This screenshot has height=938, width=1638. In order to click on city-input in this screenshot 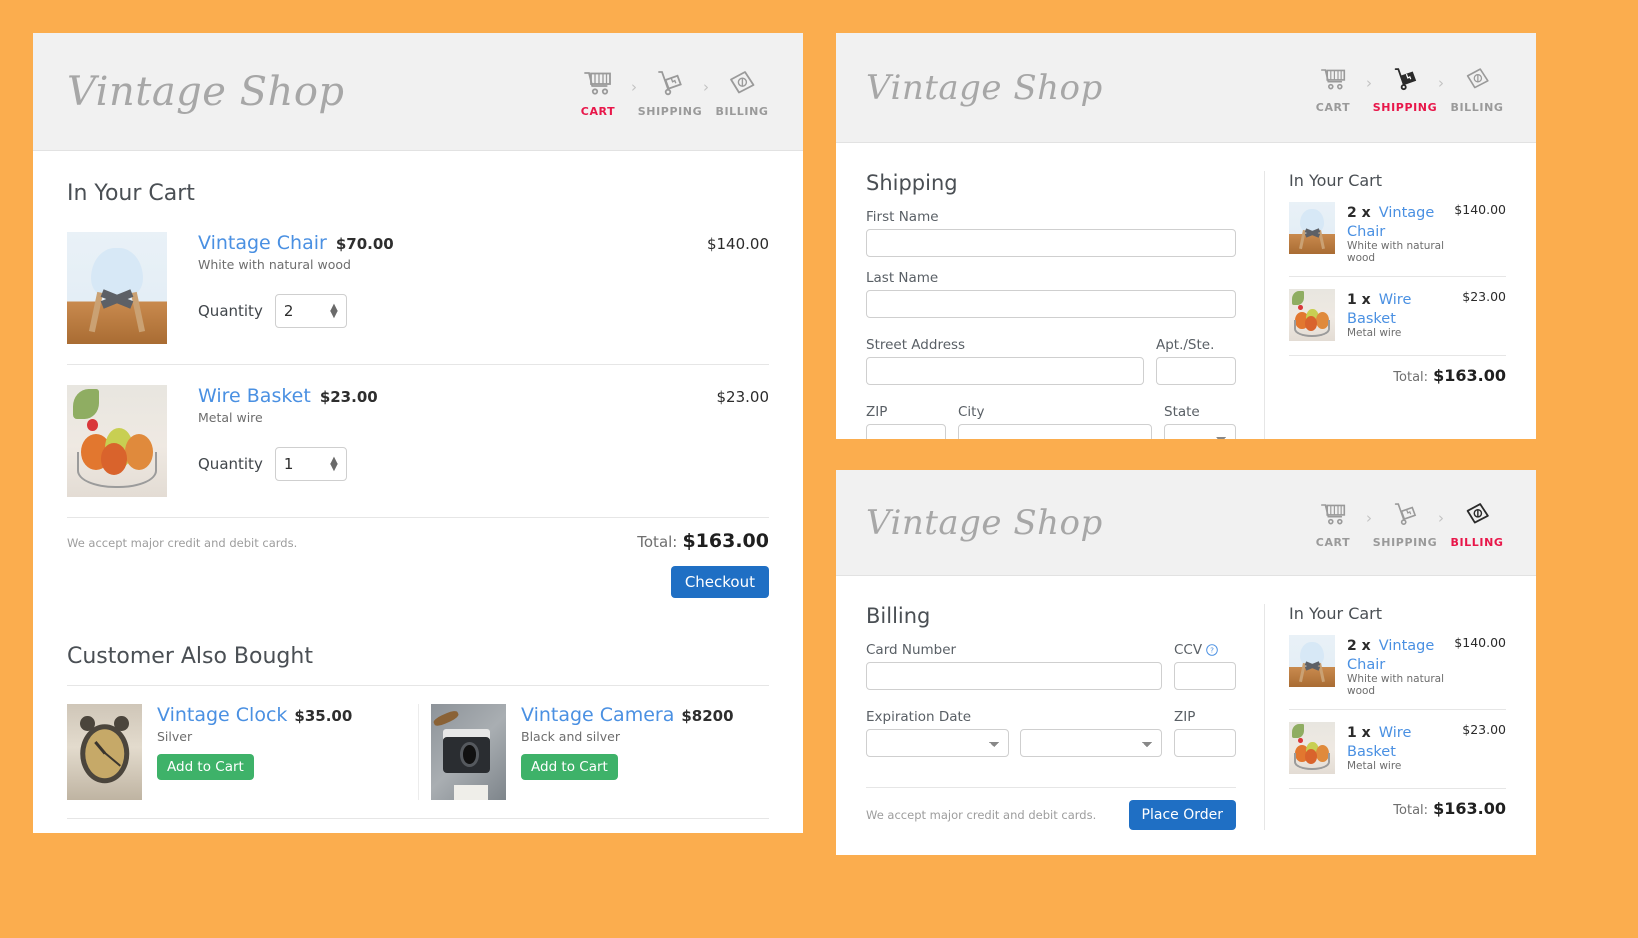, I will do `click(1055, 431)`.